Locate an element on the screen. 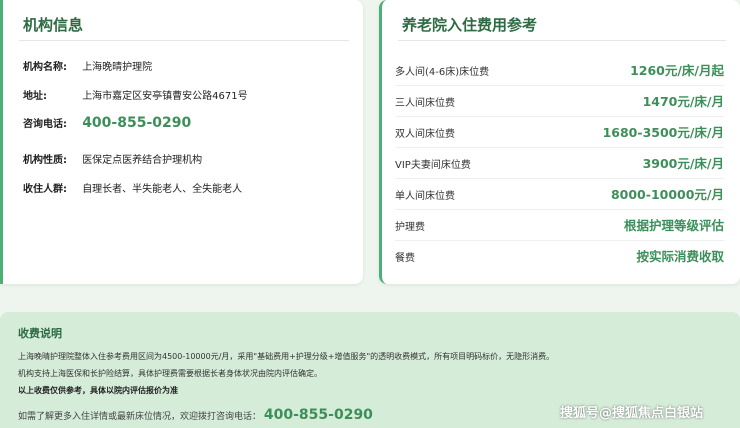  contact-prefix: 如需了解更多入住详情或最新床位情况，欢迎拨打咨询电话： is located at coordinates (140, 417).